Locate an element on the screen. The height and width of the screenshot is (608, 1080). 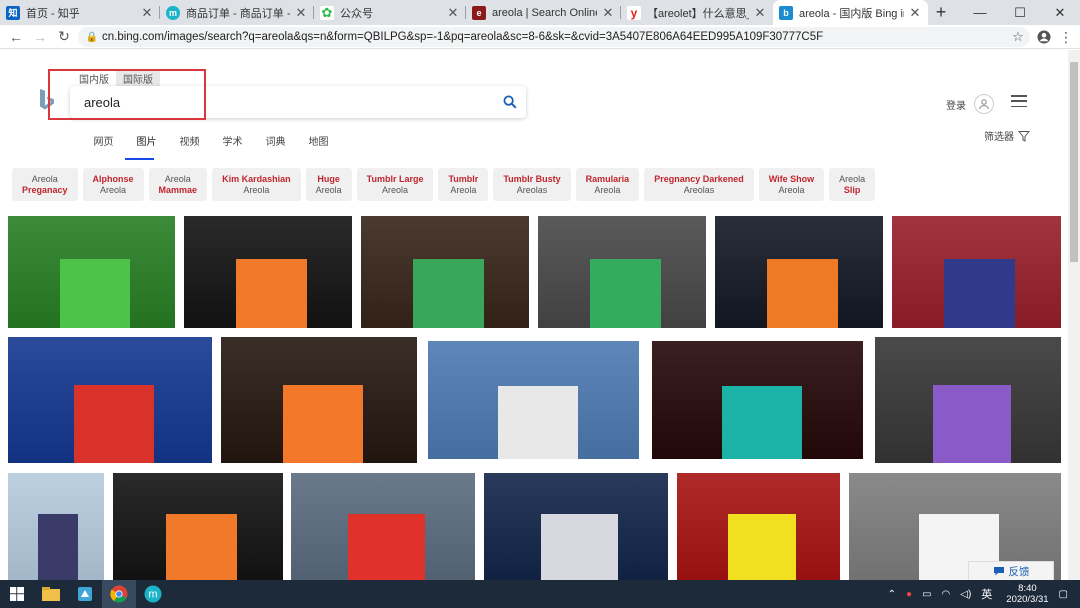
tab-title: 公众号 is located at coordinates (356, 13).